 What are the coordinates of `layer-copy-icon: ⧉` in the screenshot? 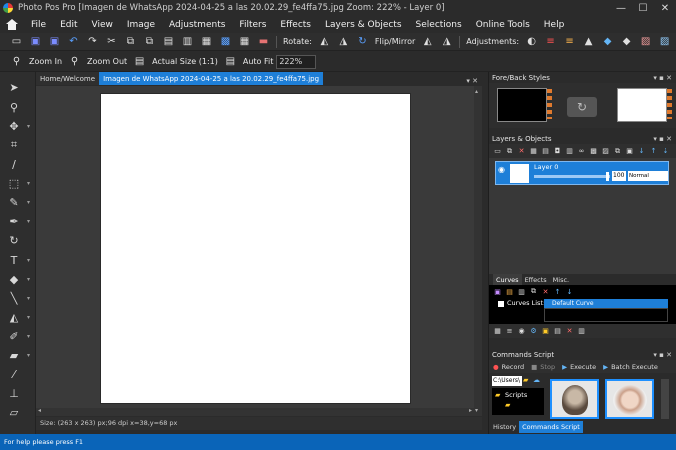 It's located at (617, 151).